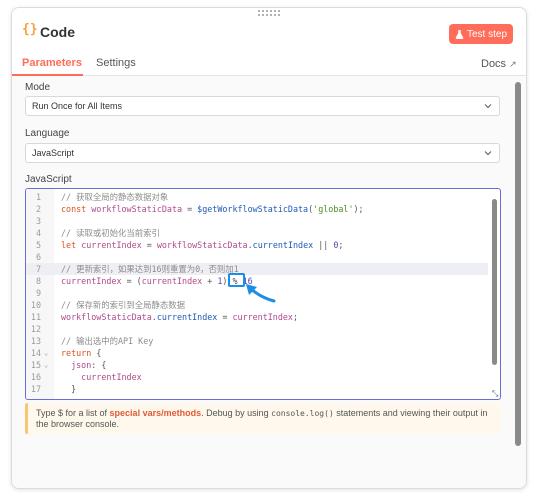 This screenshot has height=500, width=536. I want to click on line-number: 9, so click(38, 293).